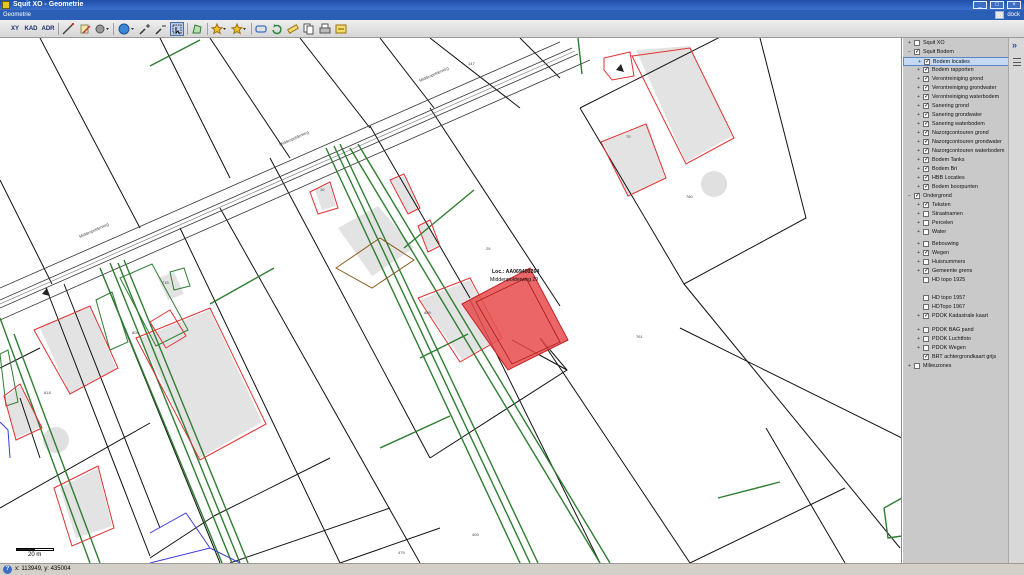  I want to click on refresh-icon, so click(277, 29).